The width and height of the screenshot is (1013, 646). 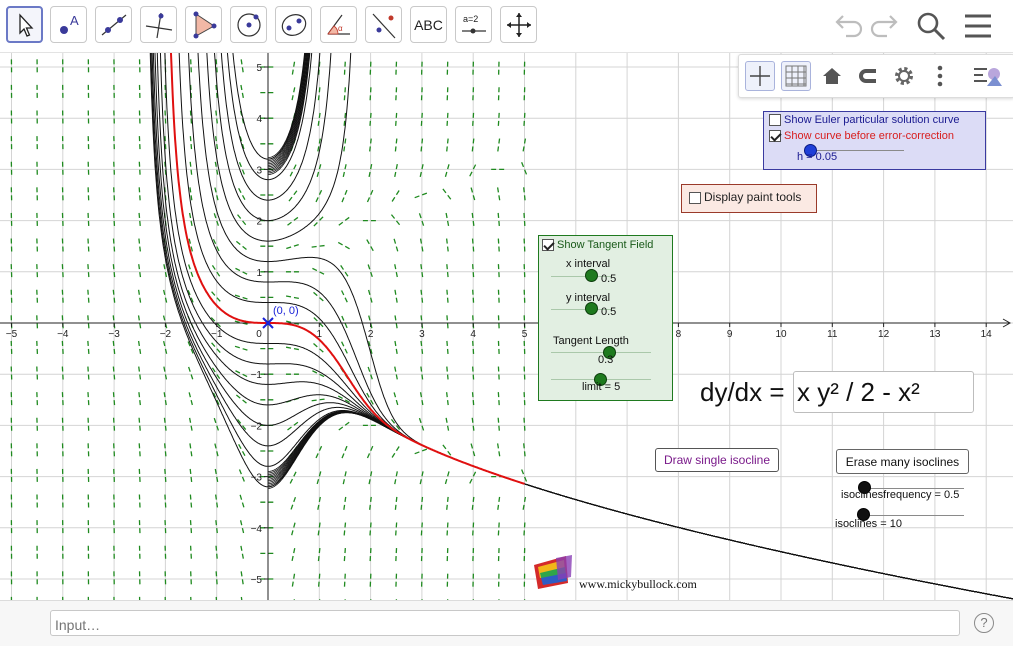 What do you see at coordinates (553, 572) in the screenshot?
I see `rainbow-logo` at bounding box center [553, 572].